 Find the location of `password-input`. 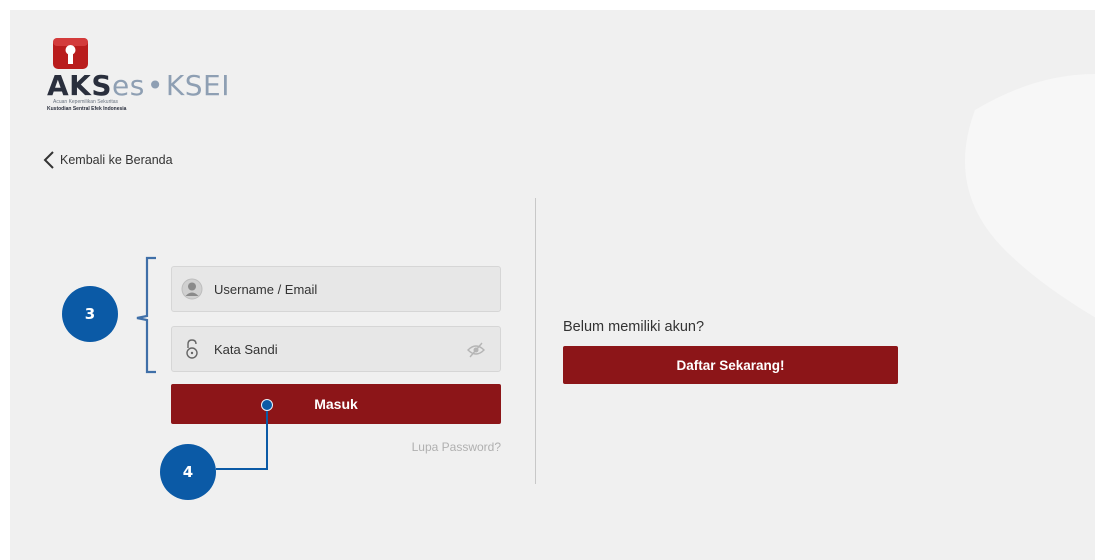

password-input is located at coordinates (334, 349).